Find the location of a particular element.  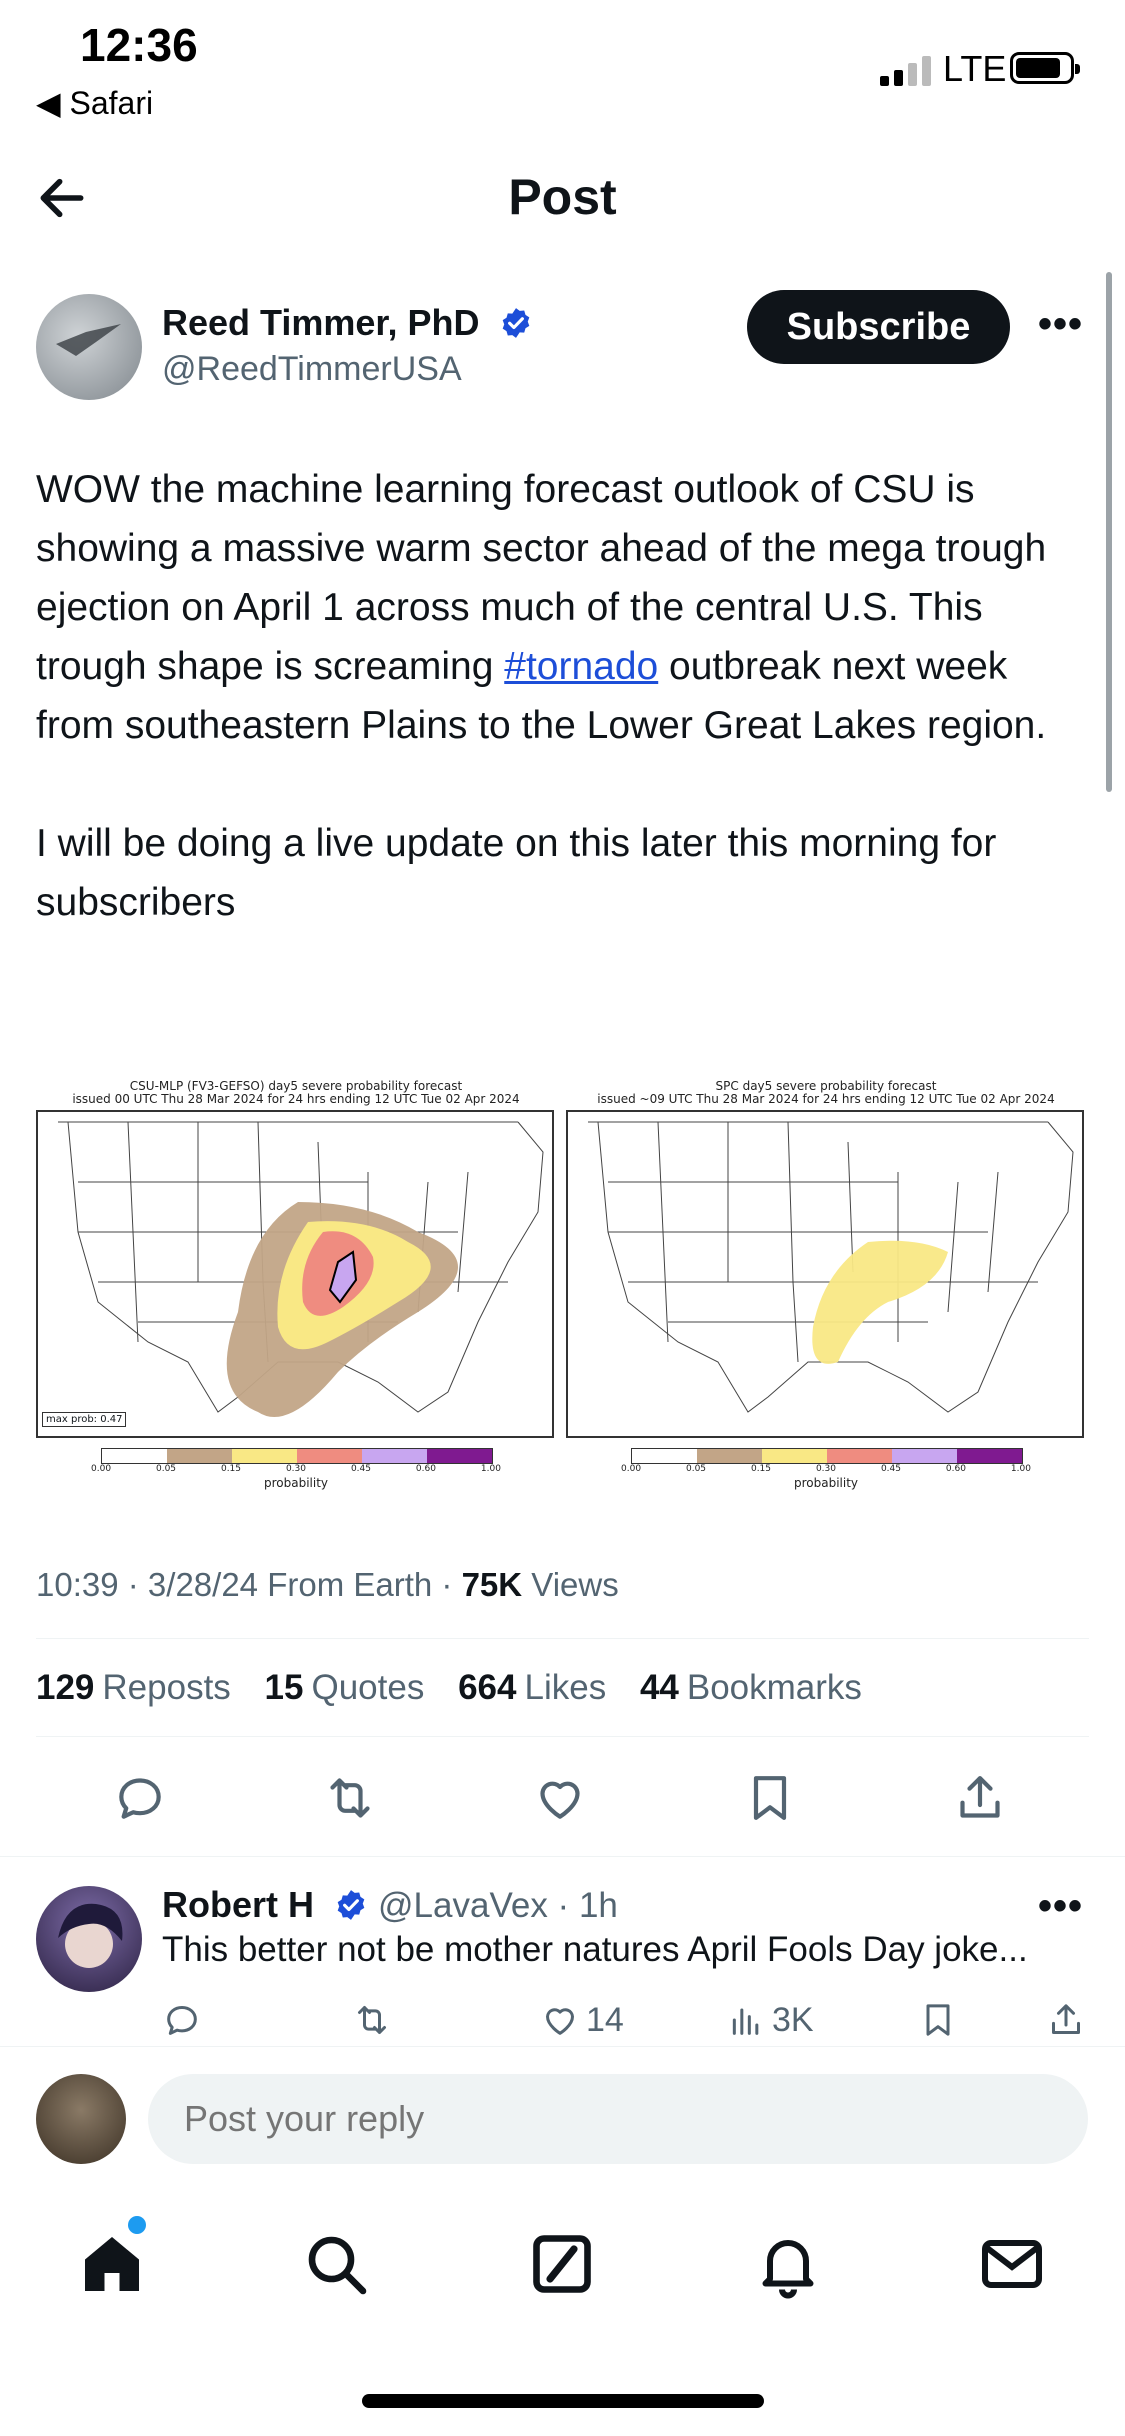

reply-author-name: Robert H is located at coordinates (238, 1904).